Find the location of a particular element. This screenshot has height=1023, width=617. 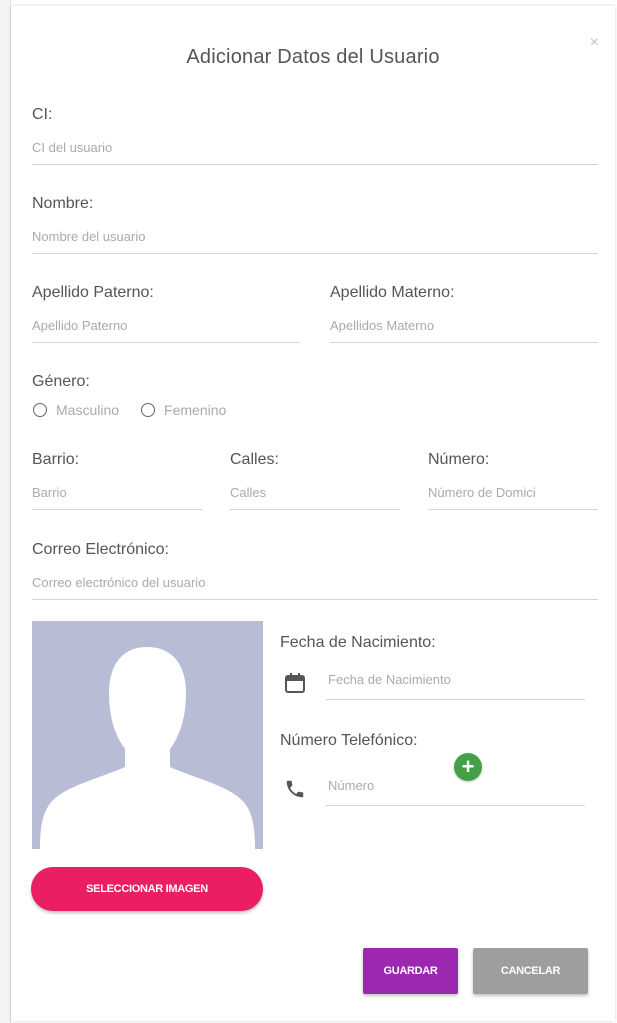

modal-title: Adicionar Datos del Usuario is located at coordinates (313, 57).